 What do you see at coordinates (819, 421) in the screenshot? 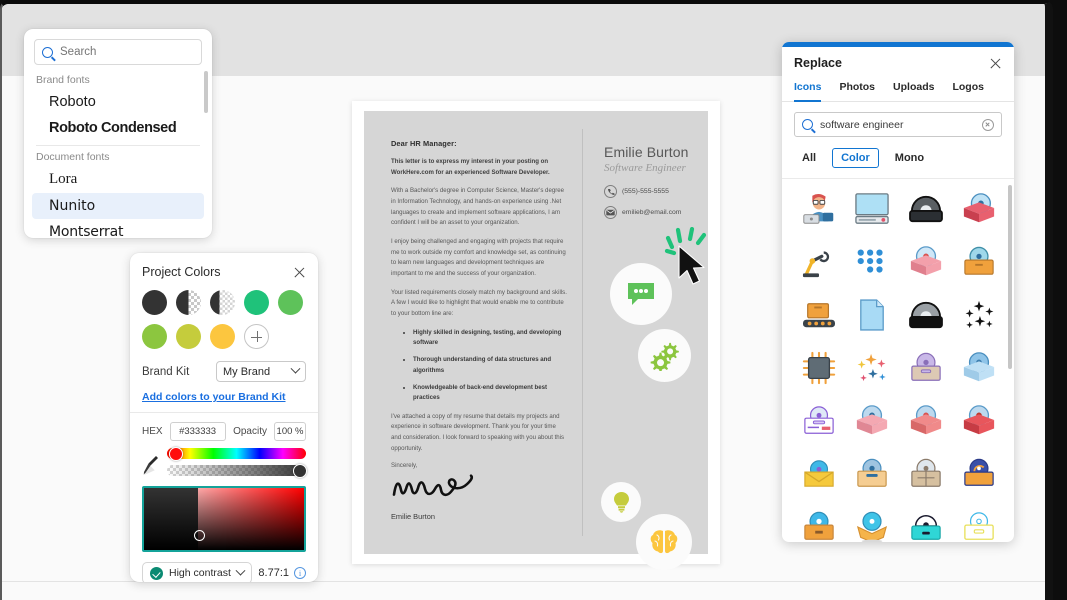
I see `icon-result-purple-card` at bounding box center [819, 421].